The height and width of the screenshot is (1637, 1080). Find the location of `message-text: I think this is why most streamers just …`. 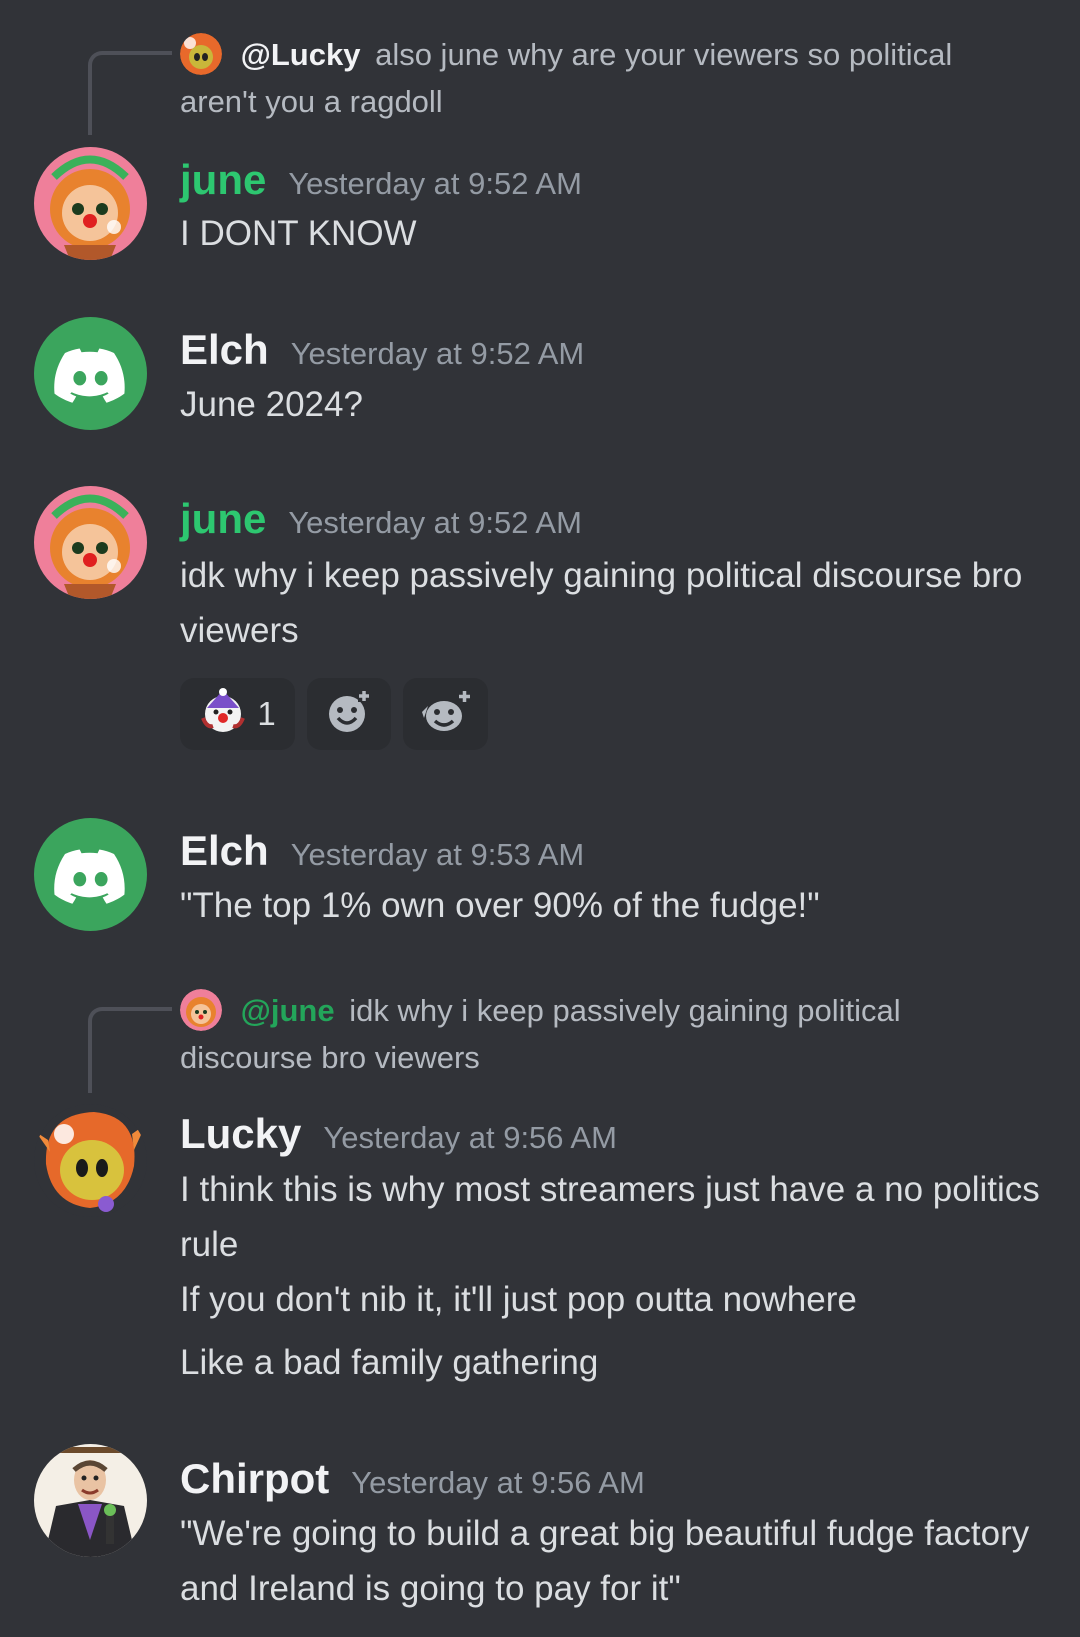

message-text: I think this is why most streamers just … is located at coordinates (610, 1217).